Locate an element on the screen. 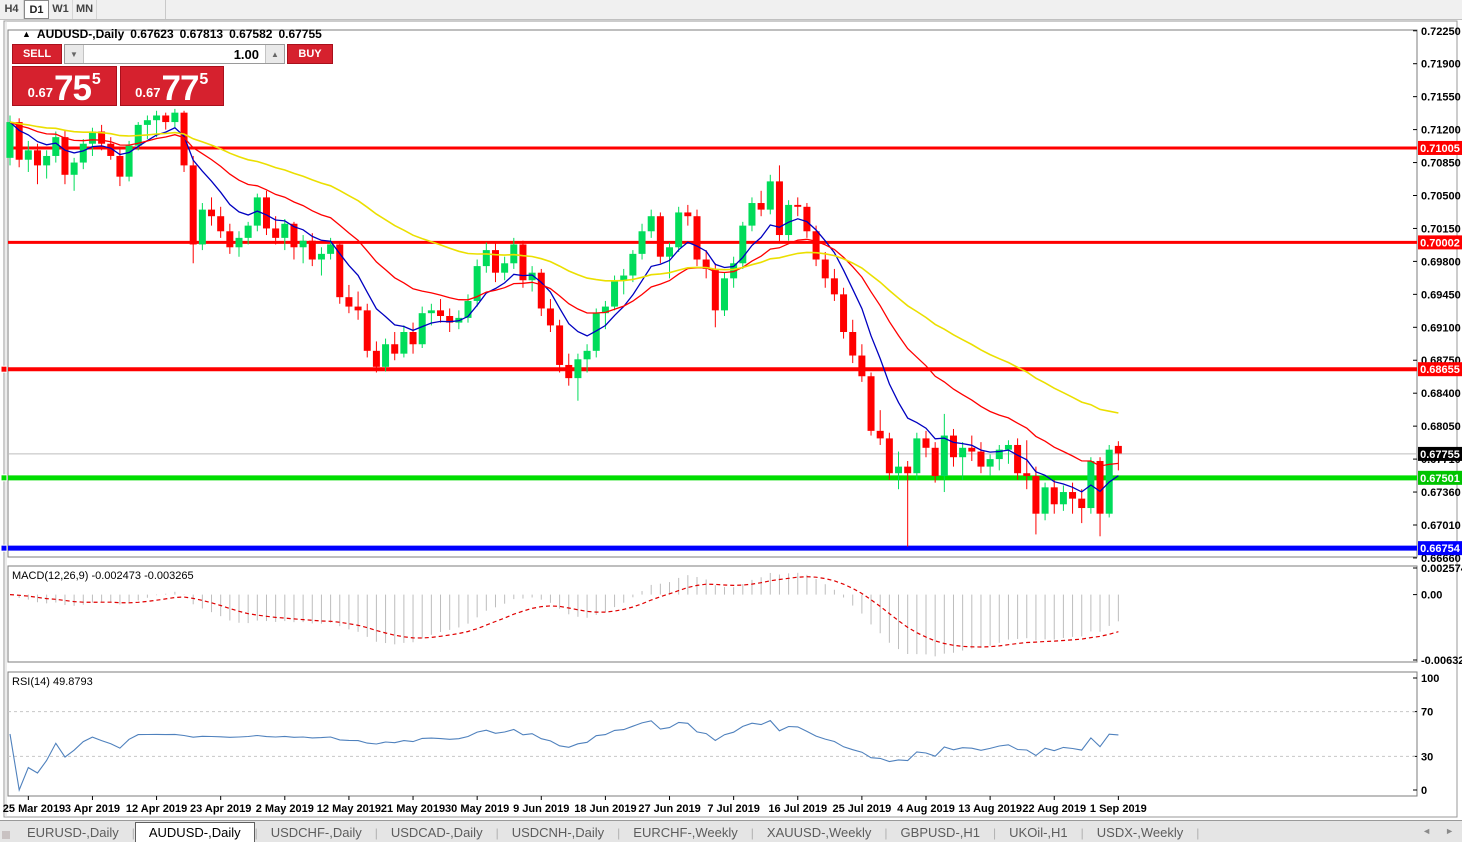 The height and width of the screenshot is (842, 1462). svg-text: 0.67010 is located at coordinates (1441, 526).